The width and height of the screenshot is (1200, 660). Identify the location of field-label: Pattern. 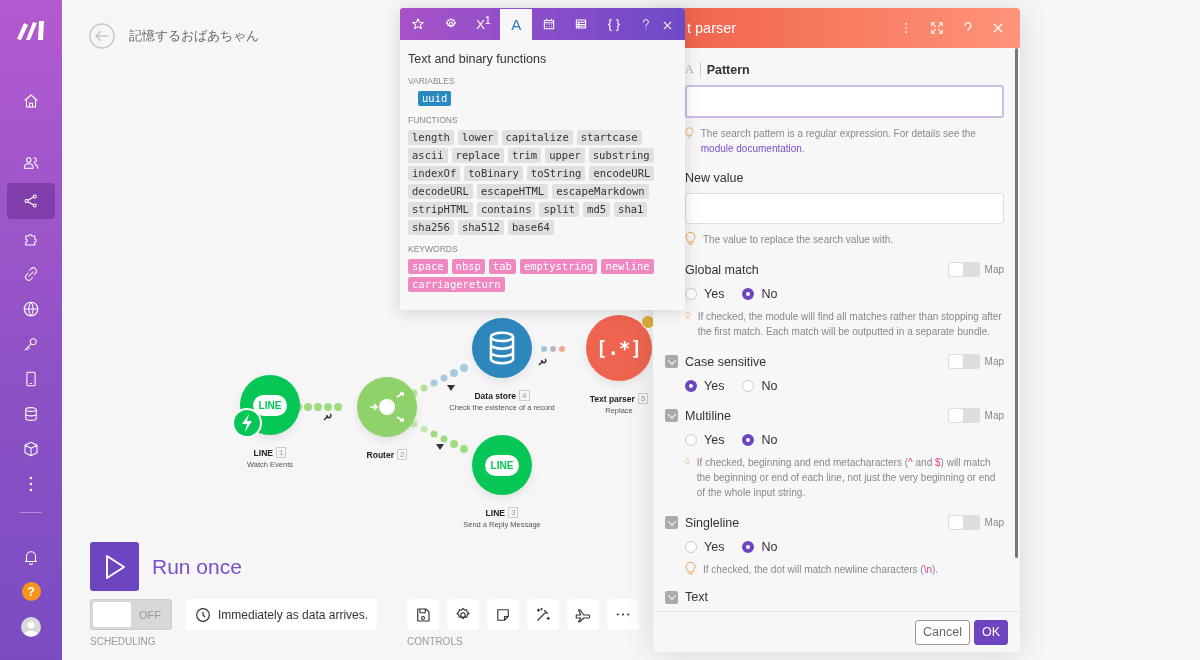
(728, 69).